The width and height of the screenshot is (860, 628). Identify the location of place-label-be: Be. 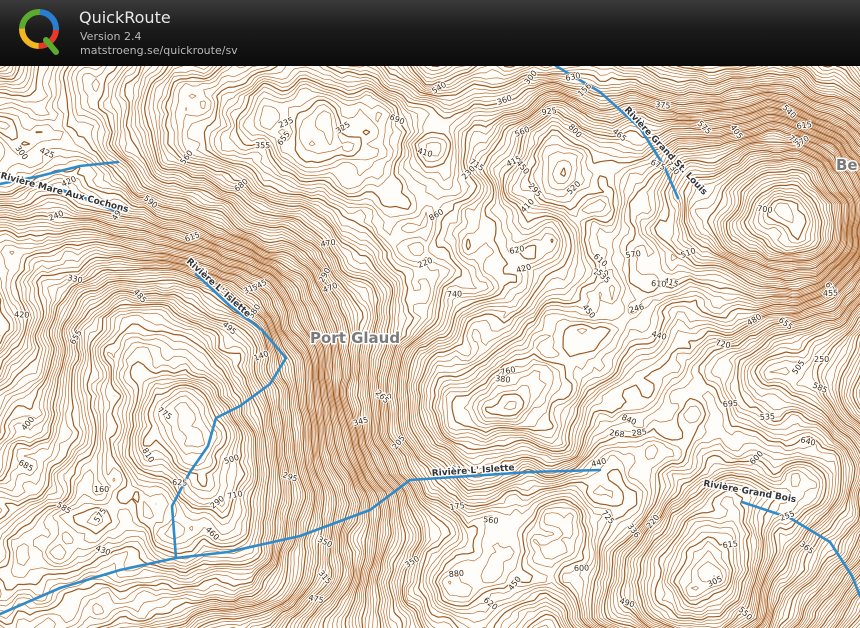
(847, 165).